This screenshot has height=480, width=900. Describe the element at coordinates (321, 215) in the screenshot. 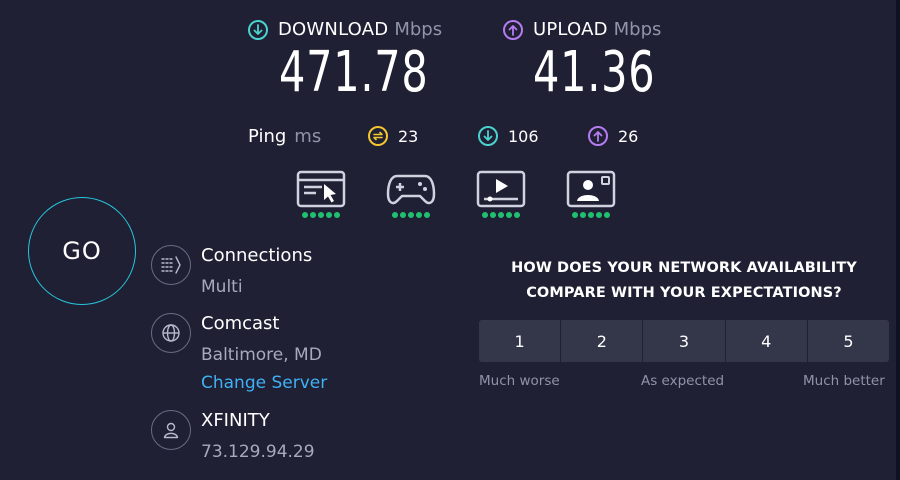

I see `web-browsing-dots` at that location.